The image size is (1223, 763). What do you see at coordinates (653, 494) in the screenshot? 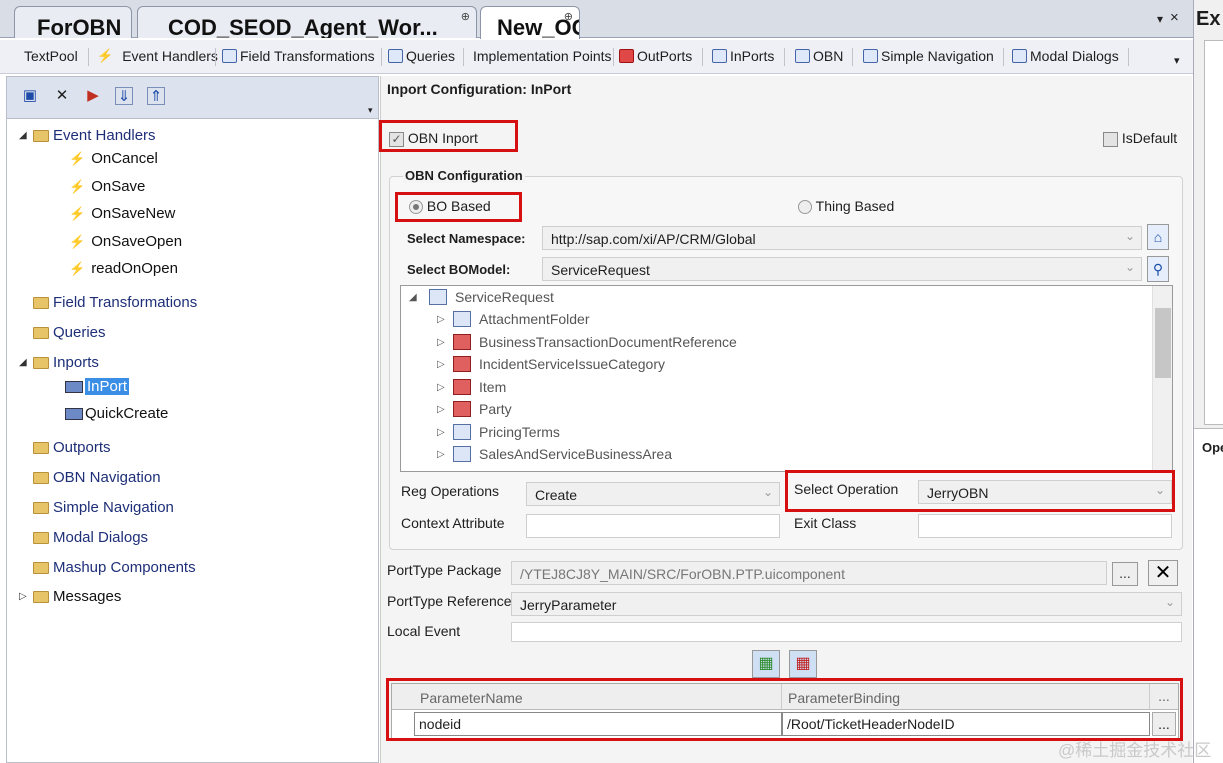
I see `reg-operations-select: Create ⌄` at bounding box center [653, 494].